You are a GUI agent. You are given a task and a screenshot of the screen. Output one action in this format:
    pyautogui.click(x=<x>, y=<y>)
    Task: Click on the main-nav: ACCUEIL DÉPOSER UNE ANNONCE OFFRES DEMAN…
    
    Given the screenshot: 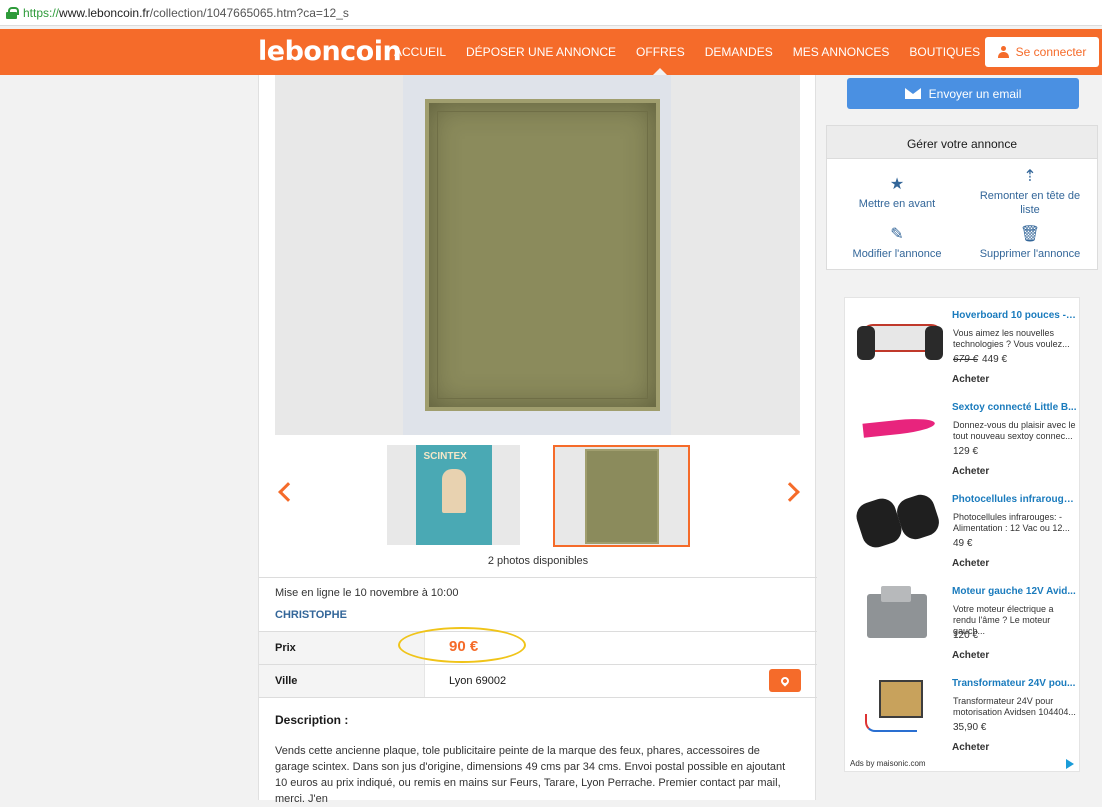 What is the action you would take?
    pyautogui.click(x=697, y=52)
    